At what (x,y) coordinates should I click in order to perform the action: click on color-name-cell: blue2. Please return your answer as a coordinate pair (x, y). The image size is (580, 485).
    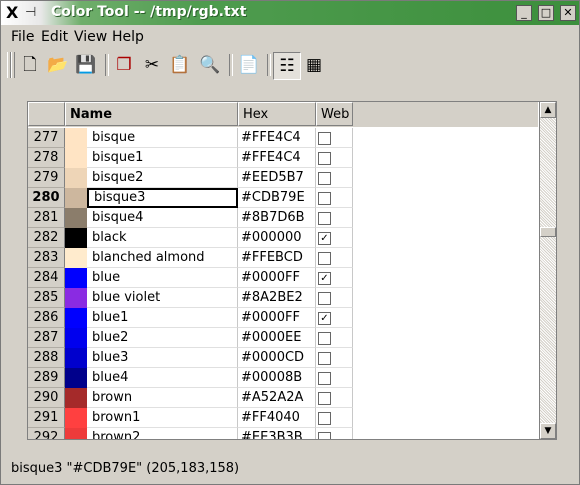
    Looking at the image, I should click on (162, 338).